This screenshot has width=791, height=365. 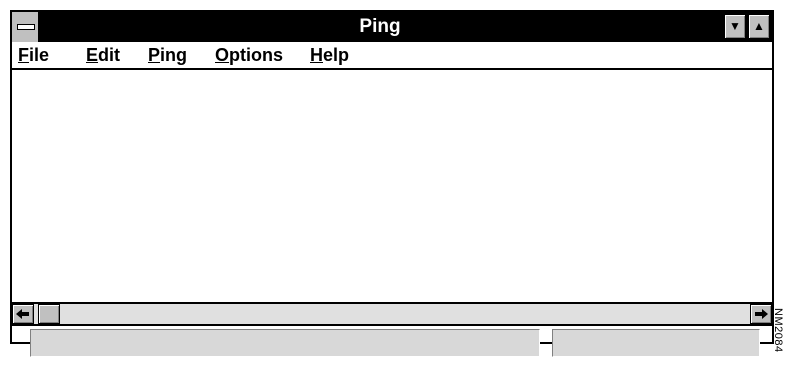 What do you see at coordinates (167, 55) in the screenshot?
I see `menu-ping: Ping` at bounding box center [167, 55].